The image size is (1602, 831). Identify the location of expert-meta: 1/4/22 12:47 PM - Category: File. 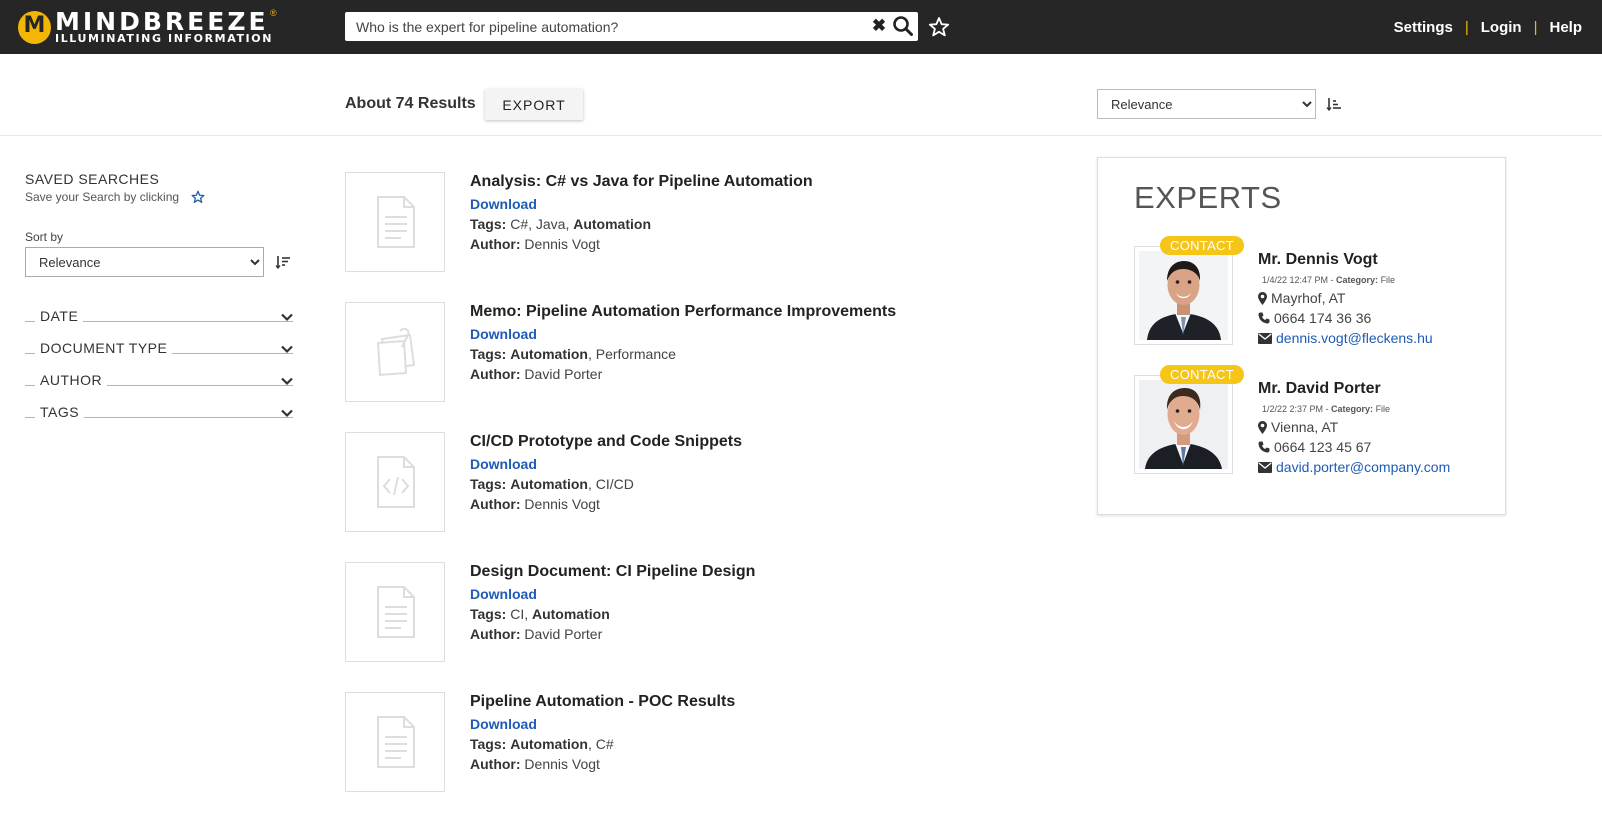
(1329, 280).